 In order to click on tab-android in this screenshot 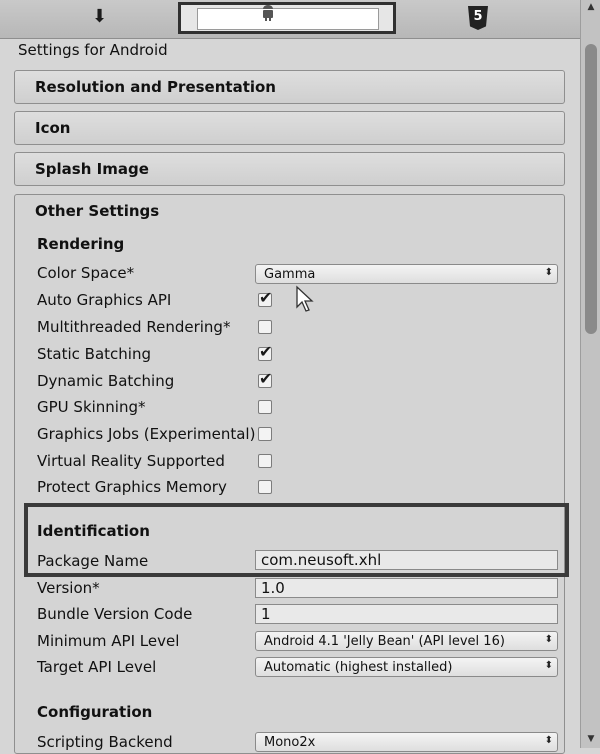, I will do `click(287, 18)`.